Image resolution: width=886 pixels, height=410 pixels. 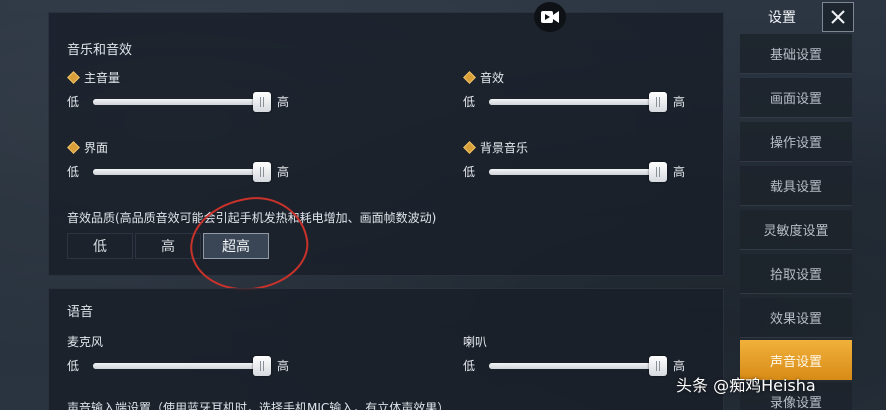 What do you see at coordinates (796, 142) in the screenshot?
I see `sidebar-item-controls: 操作设置` at bounding box center [796, 142].